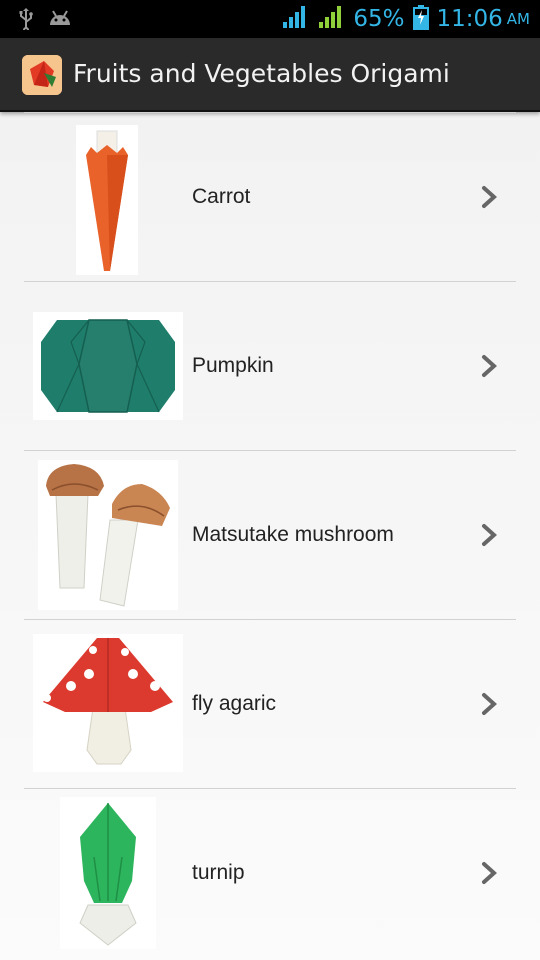 The width and height of the screenshot is (540, 960). What do you see at coordinates (293, 534) in the screenshot?
I see `list-item-label: Matsutake mushroom` at bounding box center [293, 534].